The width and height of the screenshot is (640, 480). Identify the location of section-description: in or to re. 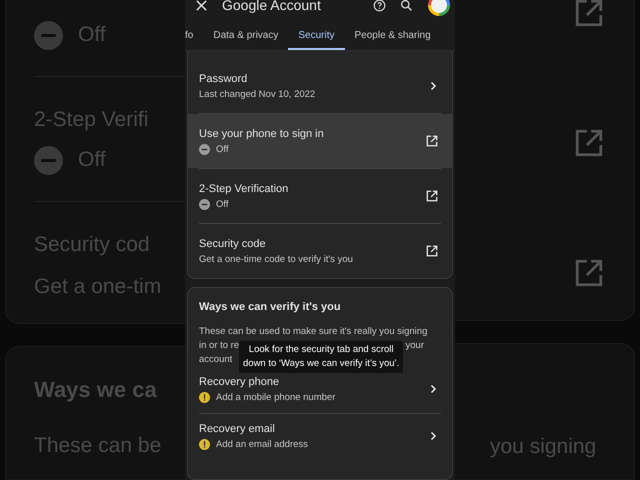
(219, 346).